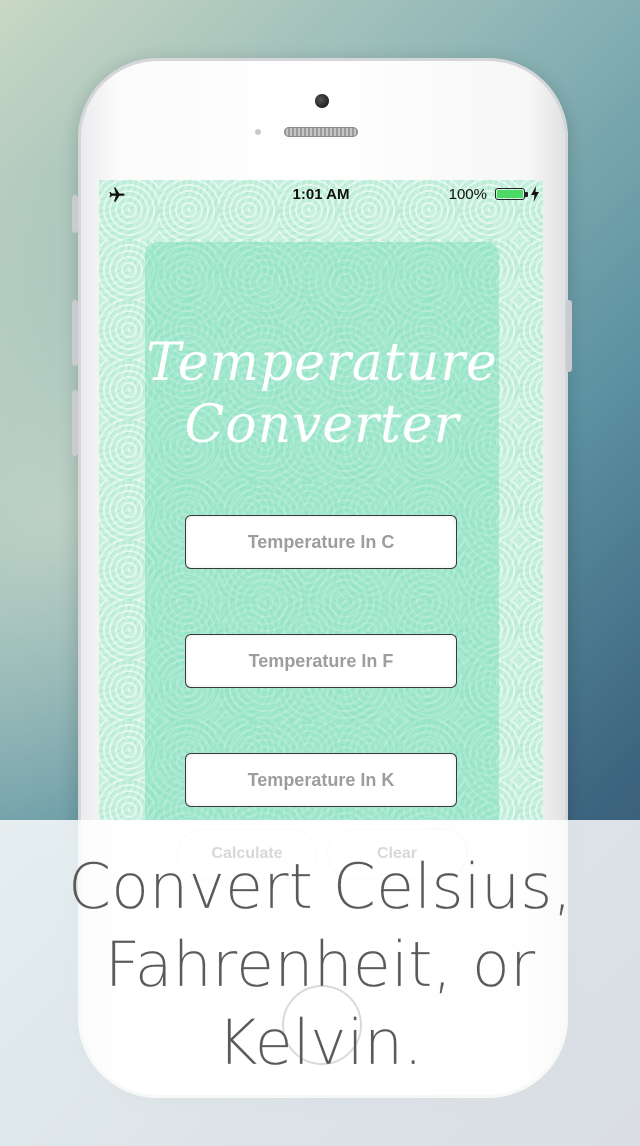  What do you see at coordinates (322, 363) in the screenshot?
I see `app-title-line1: Temperature` at bounding box center [322, 363].